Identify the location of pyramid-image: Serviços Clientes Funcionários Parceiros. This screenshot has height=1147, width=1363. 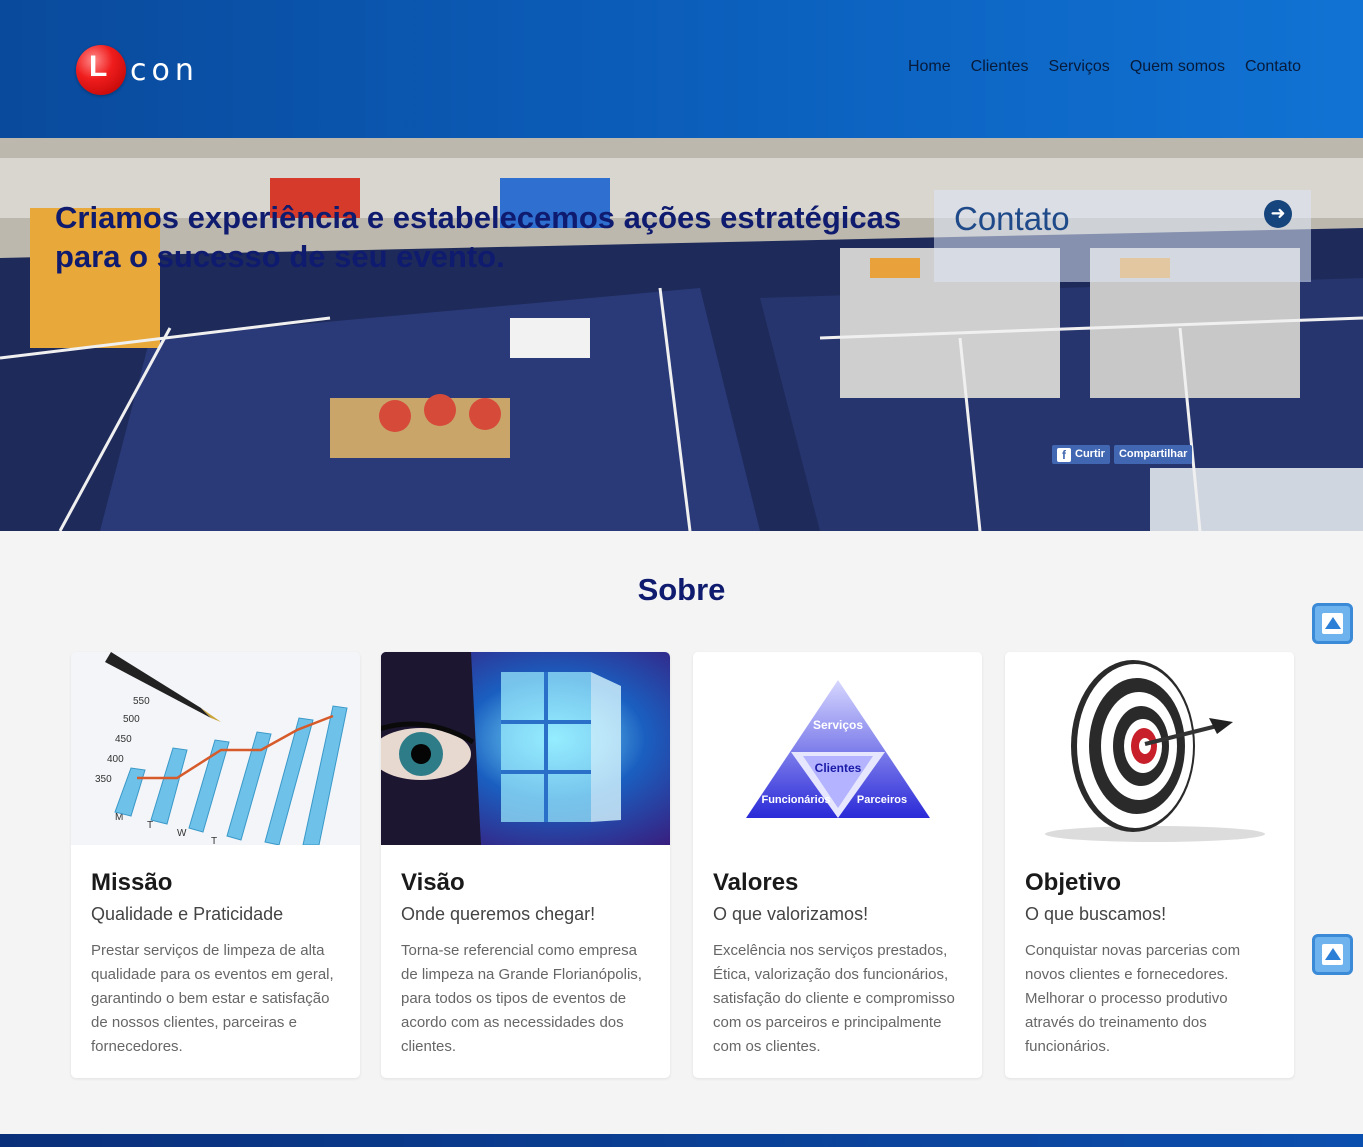
(837, 748).